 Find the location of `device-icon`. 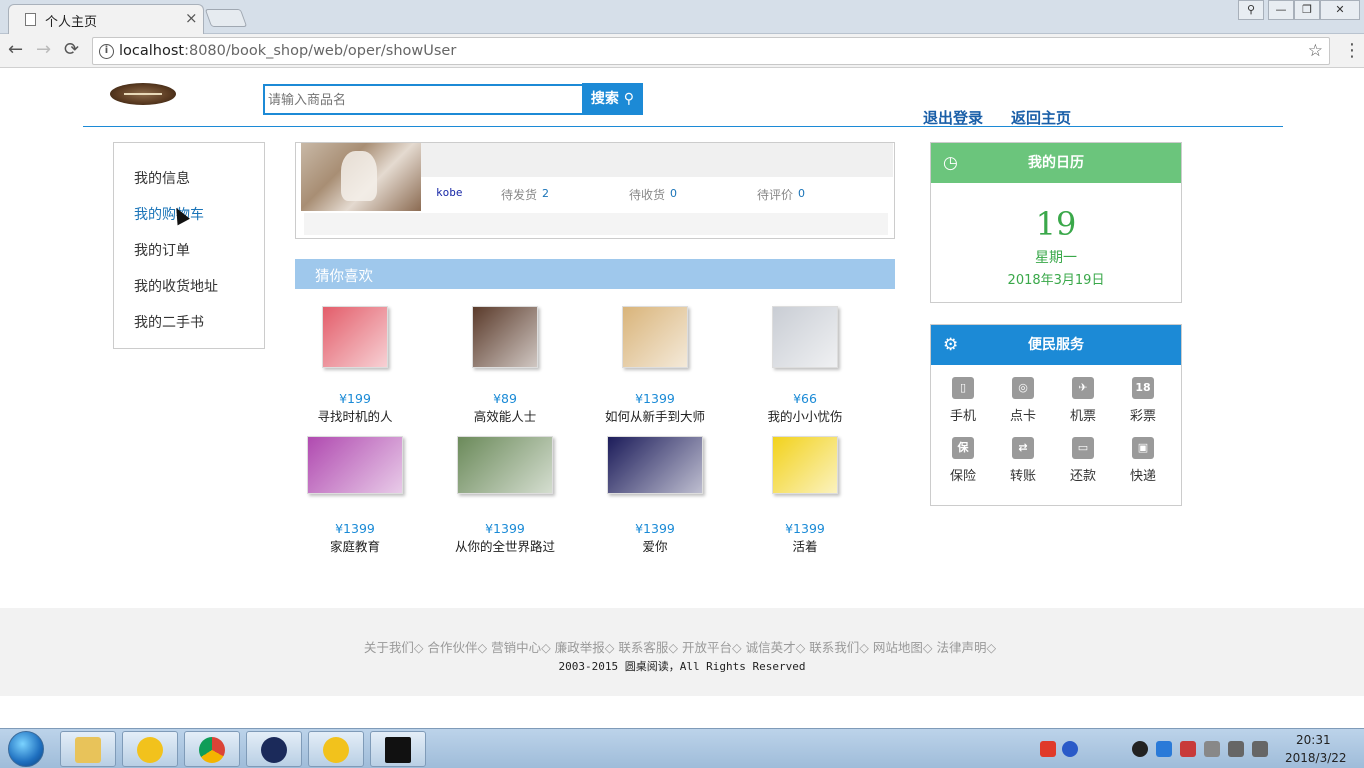

device-icon is located at coordinates (1212, 749).